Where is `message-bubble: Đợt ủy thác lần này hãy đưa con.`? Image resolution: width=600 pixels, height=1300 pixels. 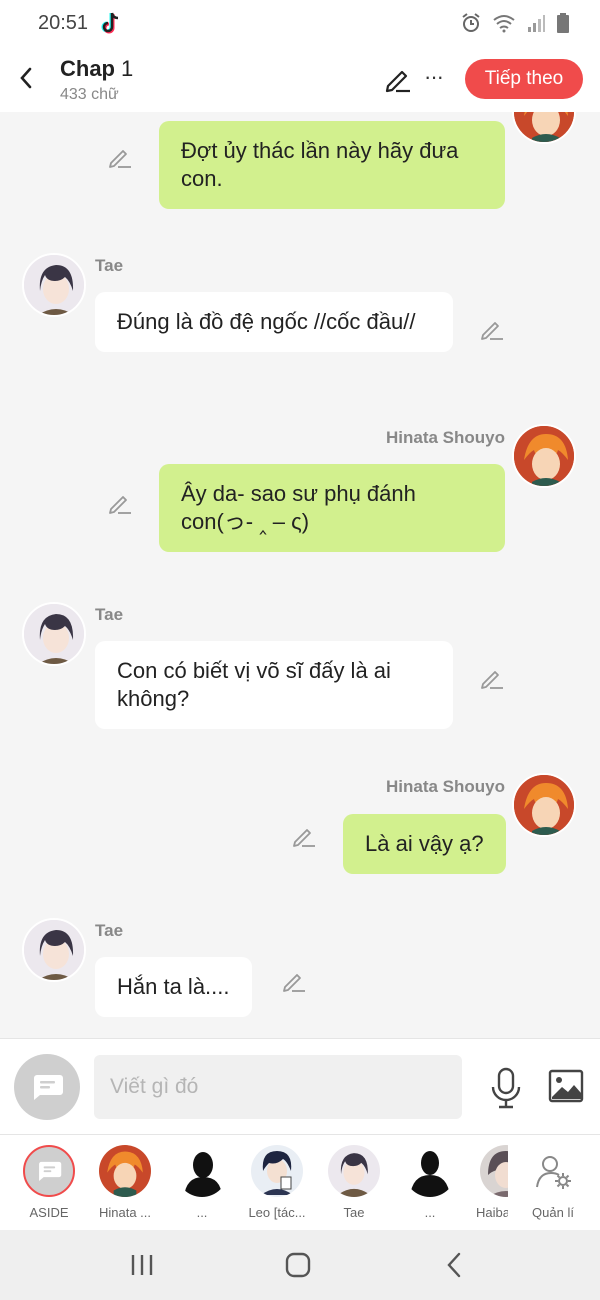 message-bubble: Đợt ủy thác lần này hãy đưa con. is located at coordinates (332, 165).